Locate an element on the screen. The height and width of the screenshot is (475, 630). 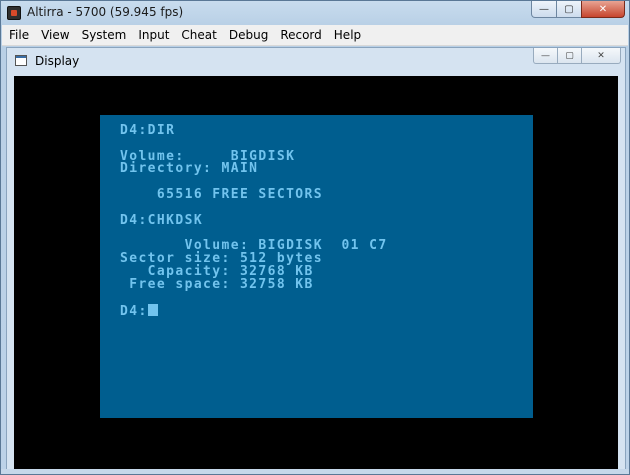
menu-cheat: Cheat is located at coordinates (198, 35).